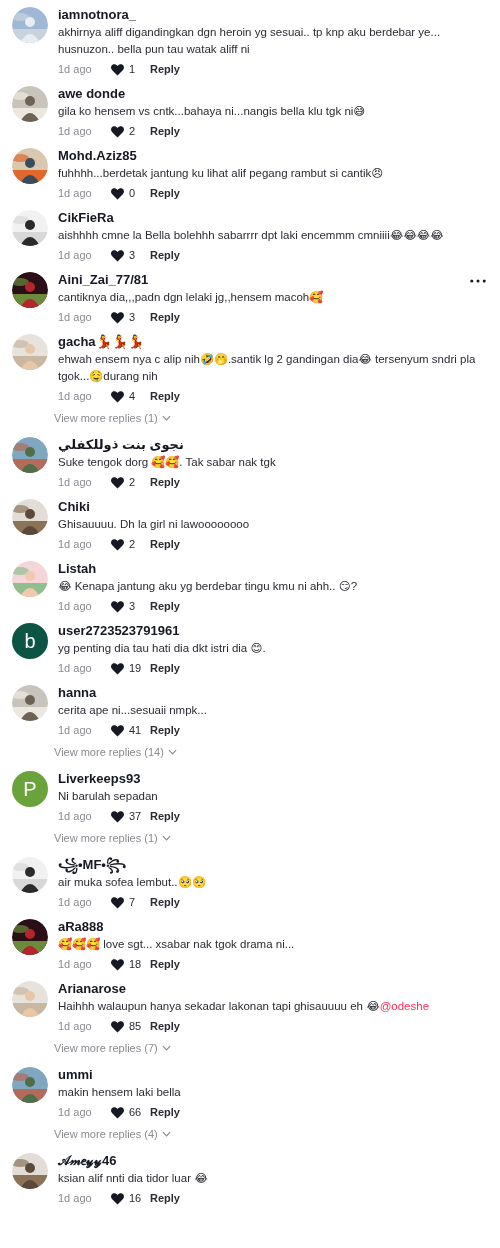 This screenshot has width=500, height=1248. What do you see at coordinates (112, 1048) in the screenshot?
I see `view-more-replies-button: View more replies (7)` at bounding box center [112, 1048].